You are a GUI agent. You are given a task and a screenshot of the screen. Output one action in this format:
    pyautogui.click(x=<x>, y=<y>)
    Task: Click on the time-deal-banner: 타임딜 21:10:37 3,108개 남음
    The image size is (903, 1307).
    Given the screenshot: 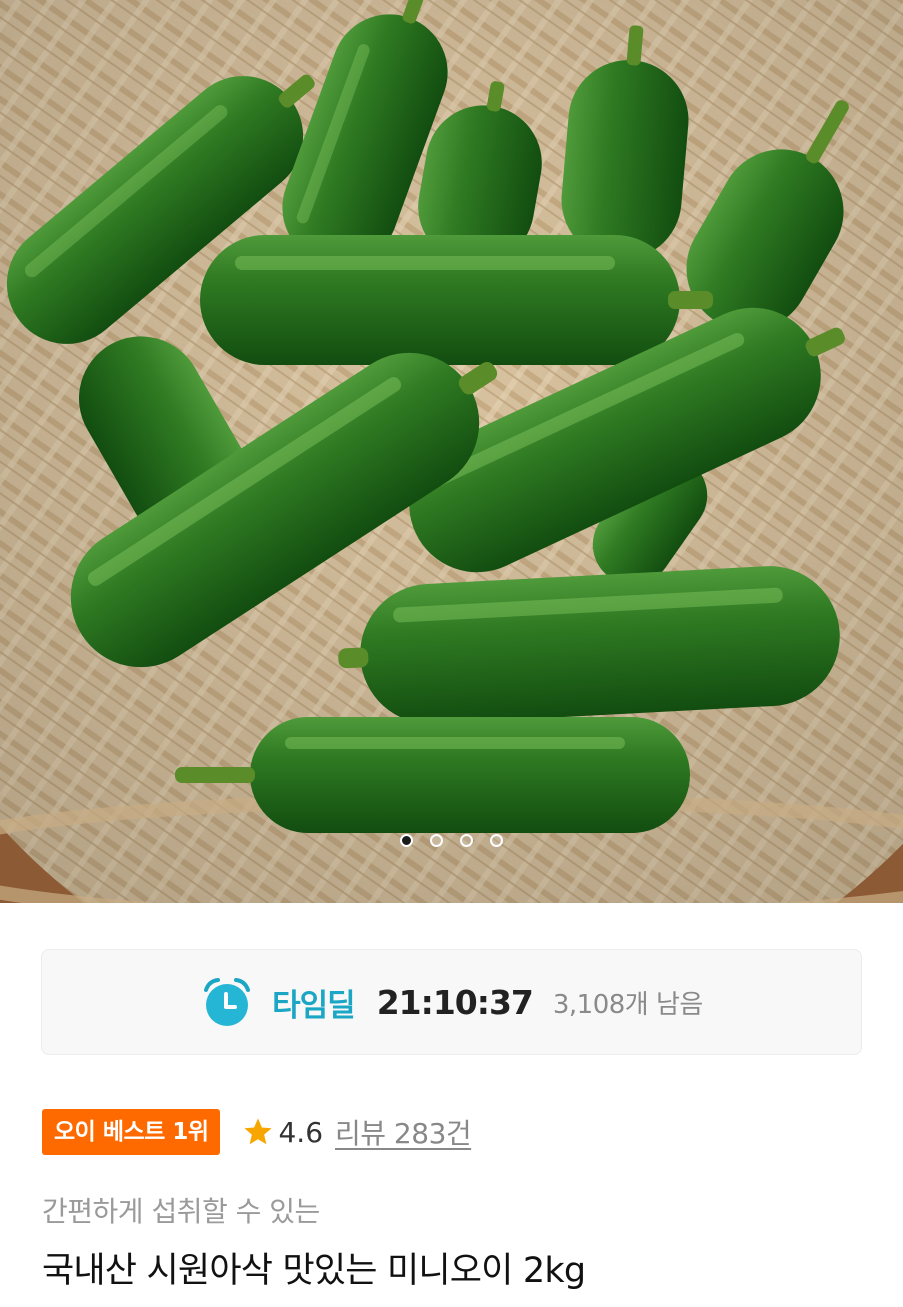 What is the action you would take?
    pyautogui.click(x=451, y=1002)
    